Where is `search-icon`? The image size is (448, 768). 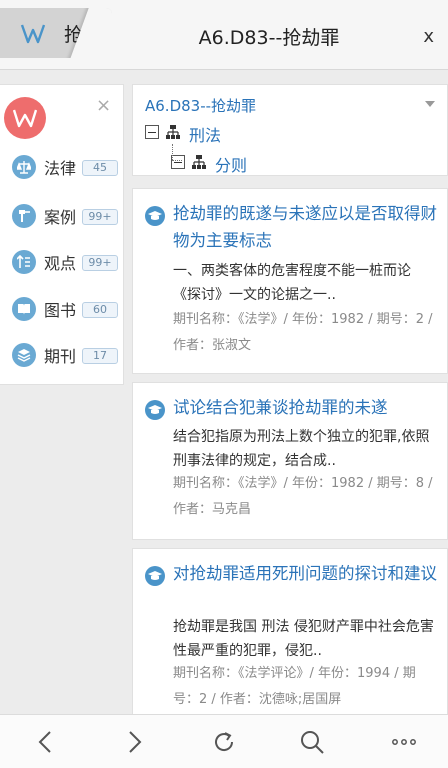 search-icon is located at coordinates (312, 742).